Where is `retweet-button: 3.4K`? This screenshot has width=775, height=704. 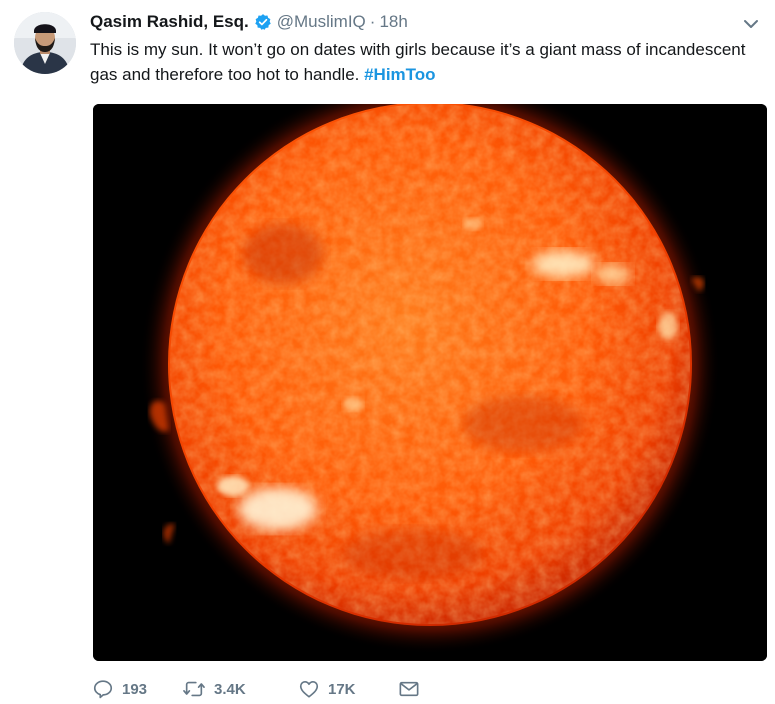 retweet-button: 3.4K is located at coordinates (240, 689).